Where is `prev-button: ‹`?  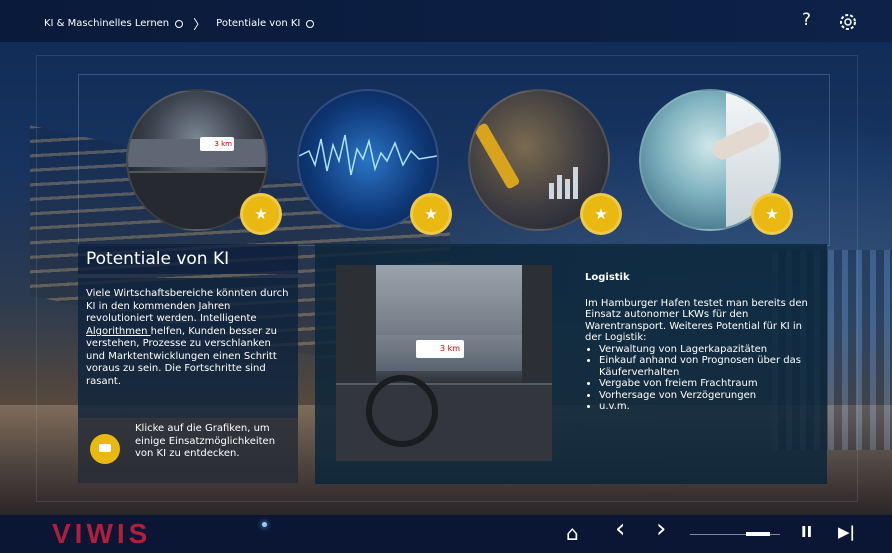 prev-button: ‹ is located at coordinates (620, 529).